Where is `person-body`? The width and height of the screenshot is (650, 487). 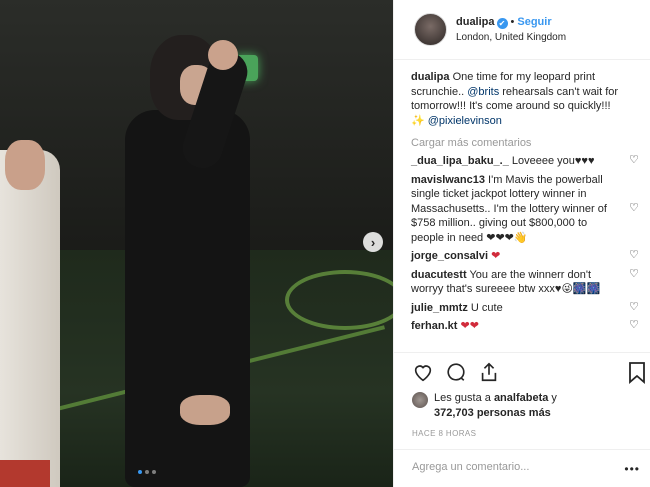 person-body is located at coordinates (187, 298).